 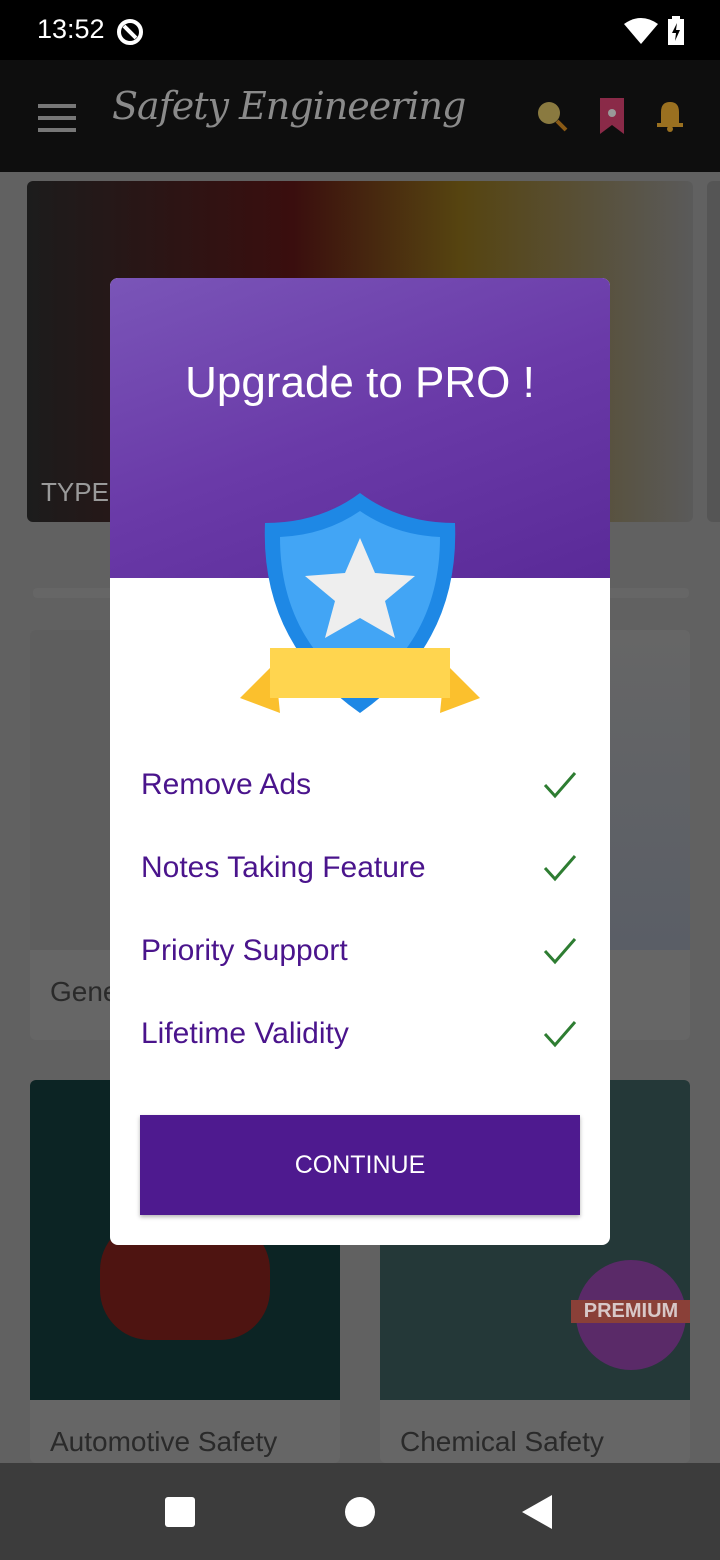 I want to click on home-button, so click(x=360, y=1512).